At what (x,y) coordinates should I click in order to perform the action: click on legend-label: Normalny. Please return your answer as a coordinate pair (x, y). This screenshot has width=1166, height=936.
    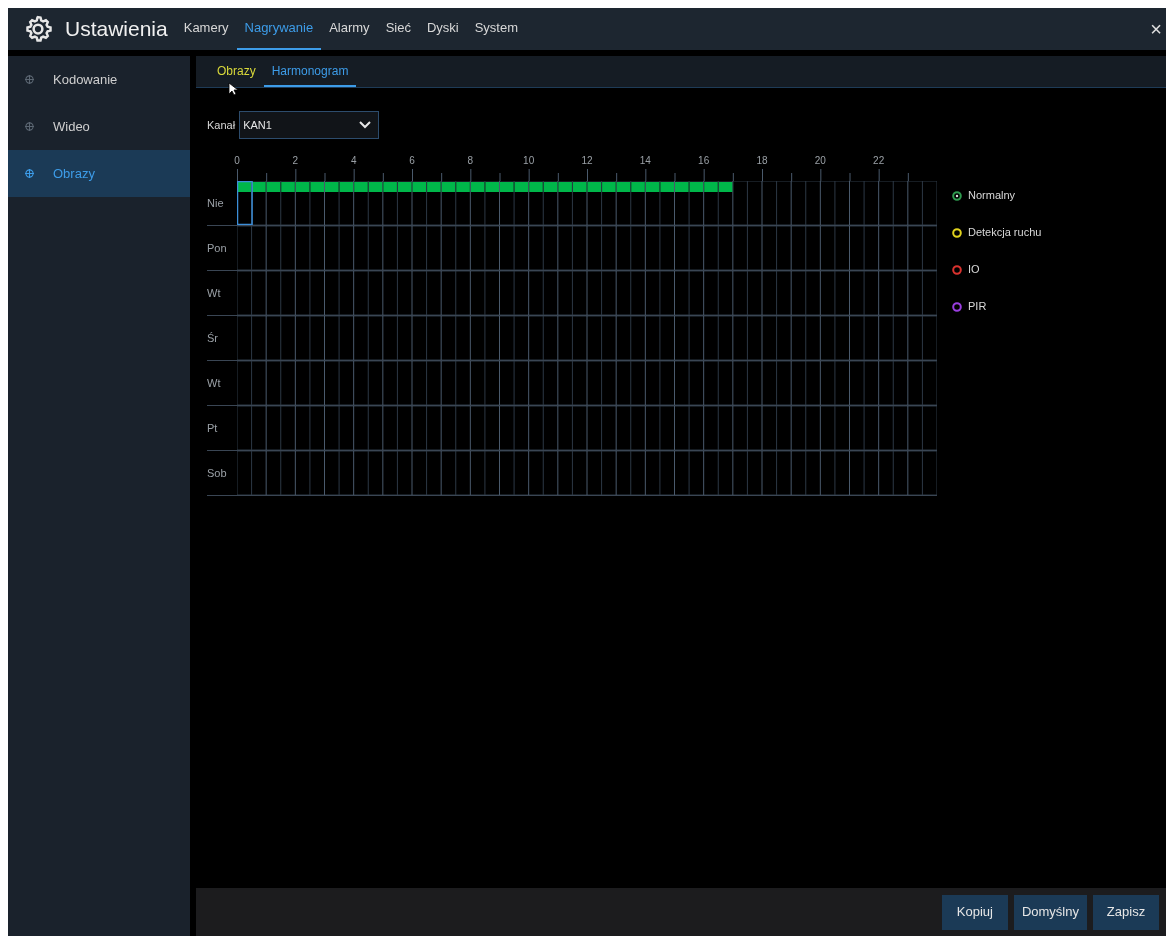
    Looking at the image, I should click on (992, 196).